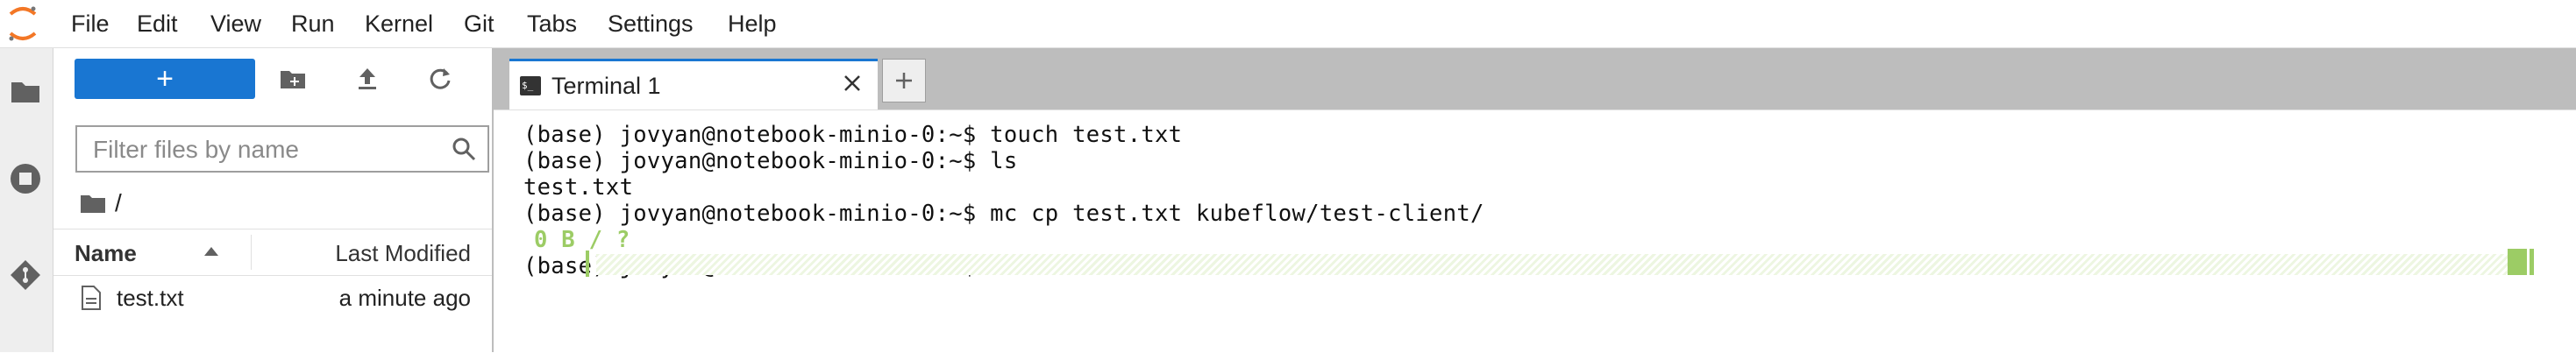  Describe the element at coordinates (211, 252) in the screenshot. I see `sort-ascending-icon` at that location.